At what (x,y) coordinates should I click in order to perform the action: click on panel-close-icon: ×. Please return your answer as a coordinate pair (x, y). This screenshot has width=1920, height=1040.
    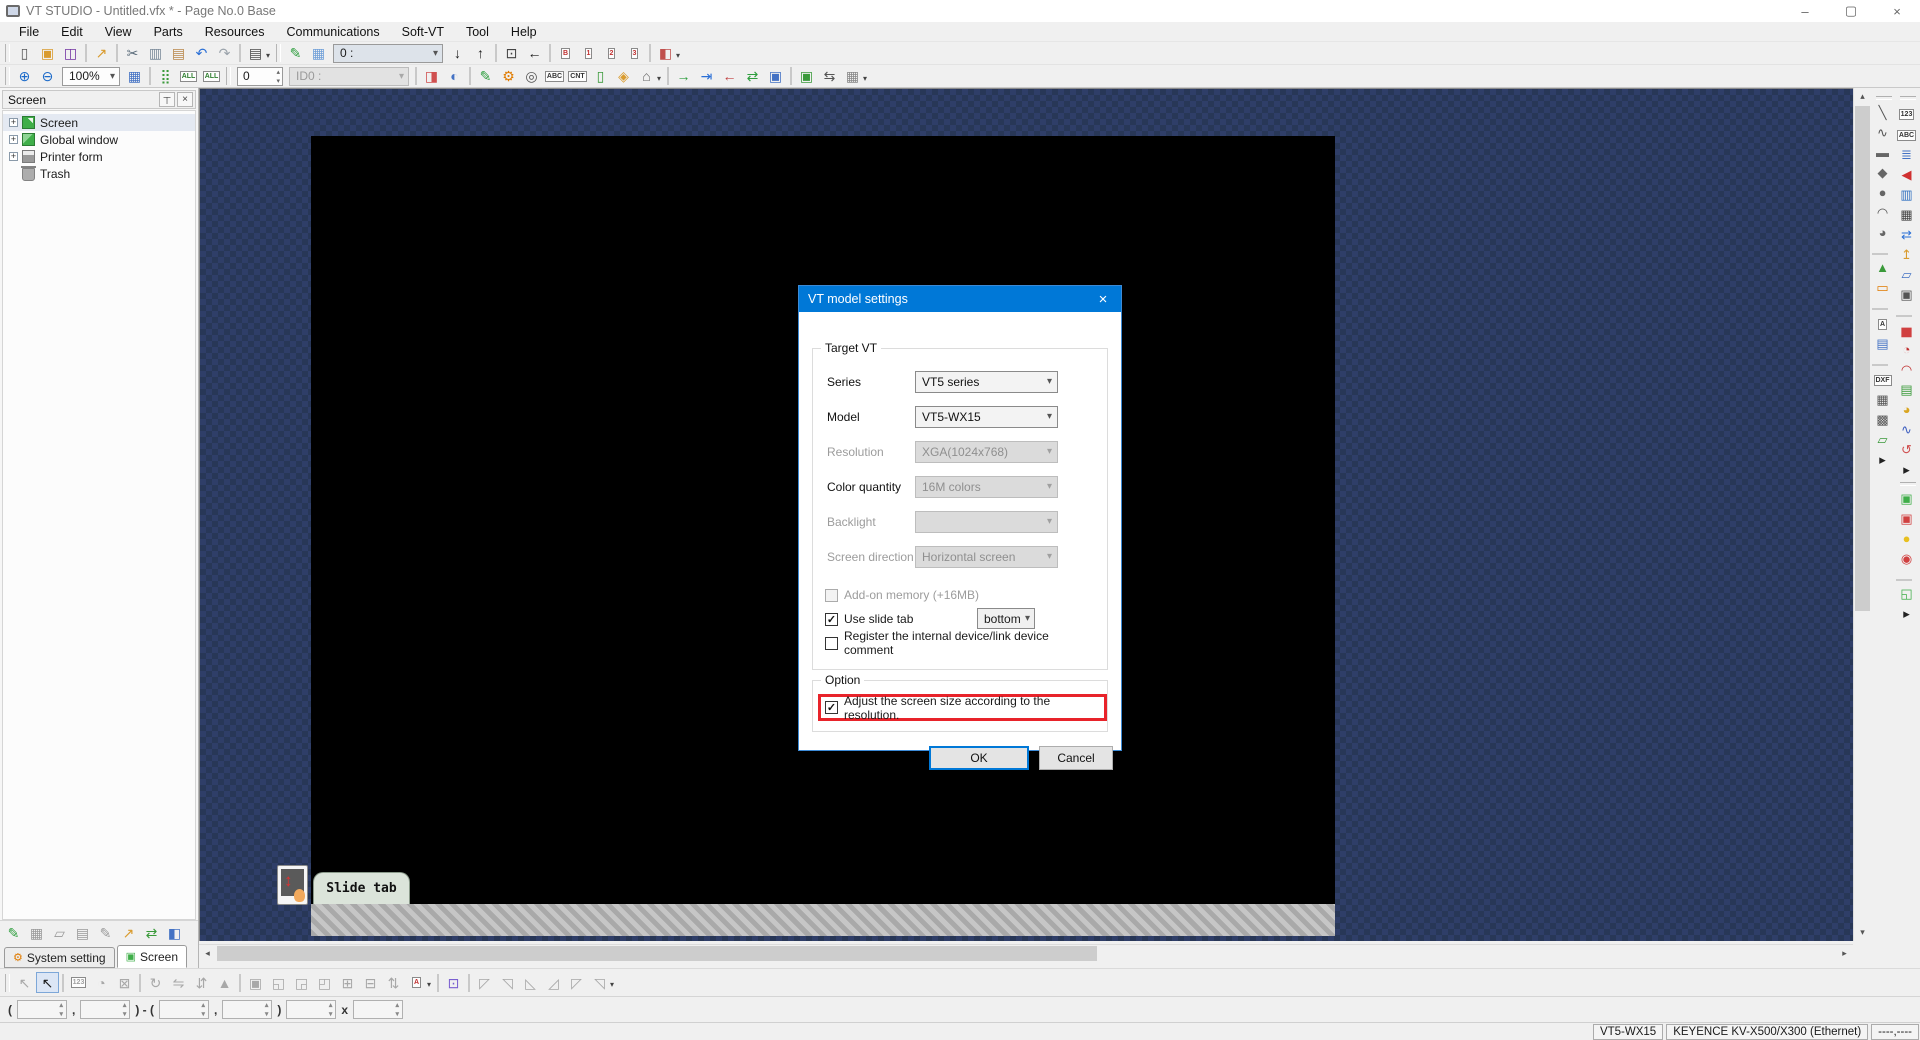
    Looking at the image, I should click on (185, 99).